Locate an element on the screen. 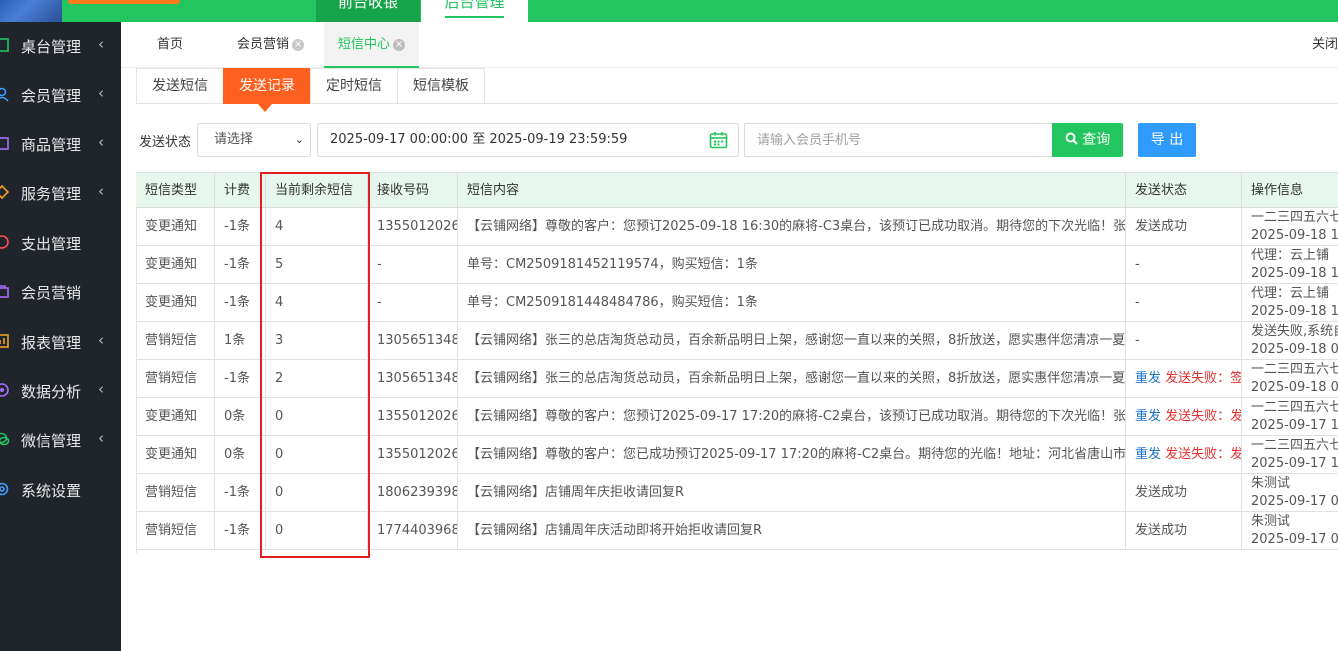  sidebar-item-label: 商品管理 is located at coordinates (51, 145).